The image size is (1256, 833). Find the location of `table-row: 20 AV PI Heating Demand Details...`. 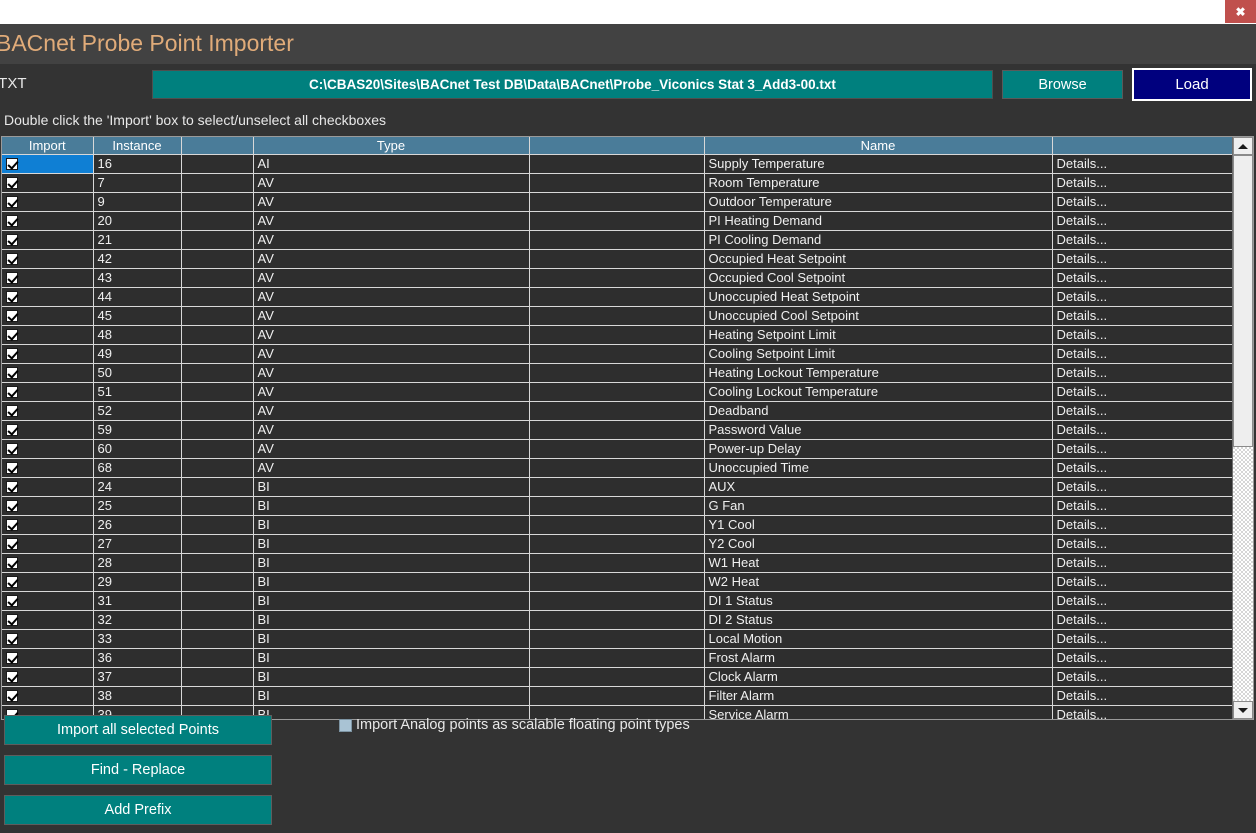

table-row: 20 AV PI Heating Demand Details... is located at coordinates (617, 221).